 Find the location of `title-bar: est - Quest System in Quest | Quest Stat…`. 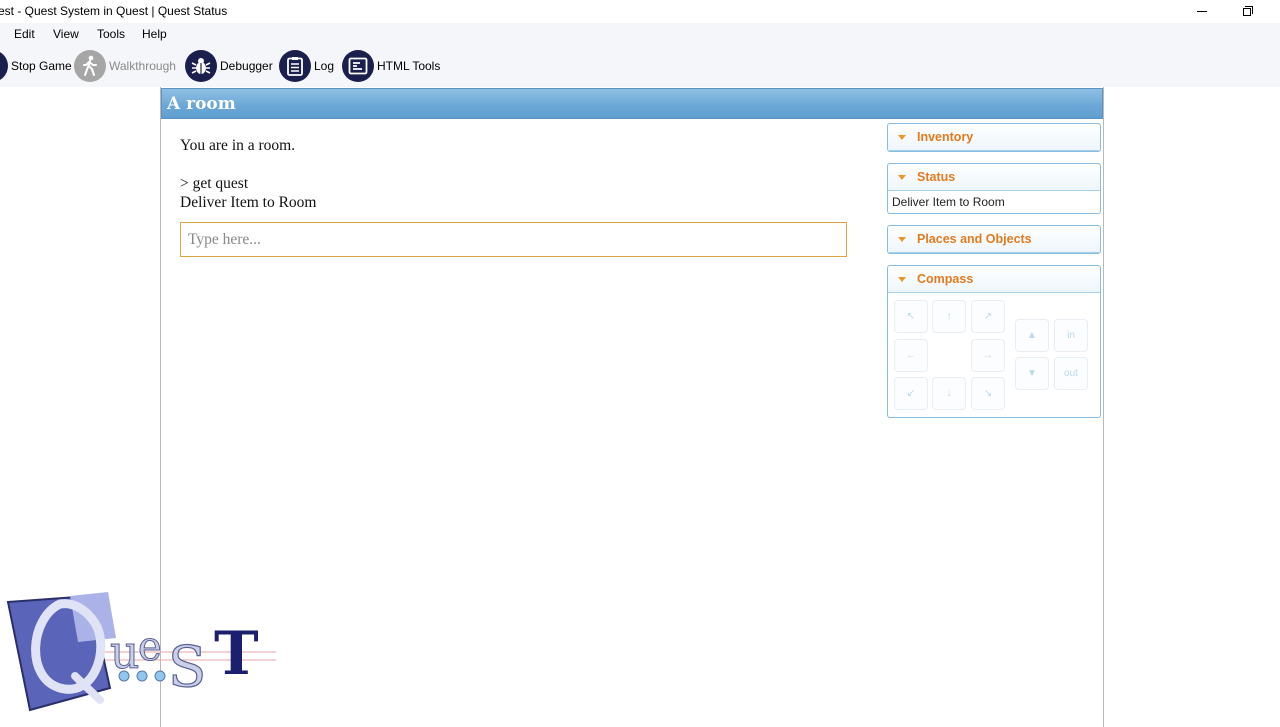

title-bar: est - Quest System in Quest | Quest Stat… is located at coordinates (640, 11).